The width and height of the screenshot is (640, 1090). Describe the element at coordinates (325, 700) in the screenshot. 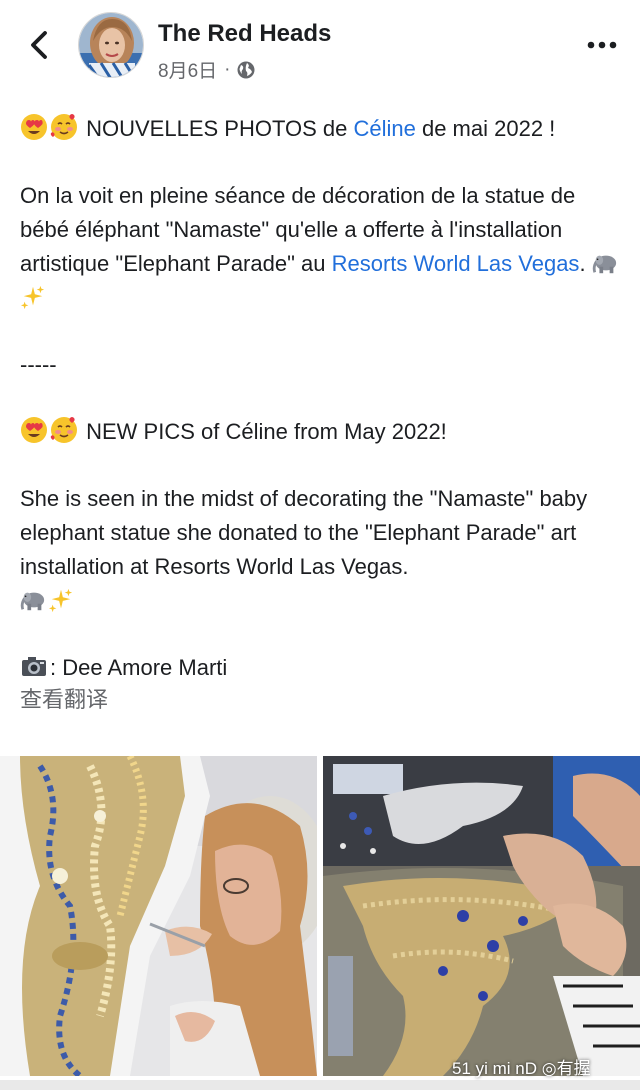

I see `see-translation-link: 查看翻译` at that location.